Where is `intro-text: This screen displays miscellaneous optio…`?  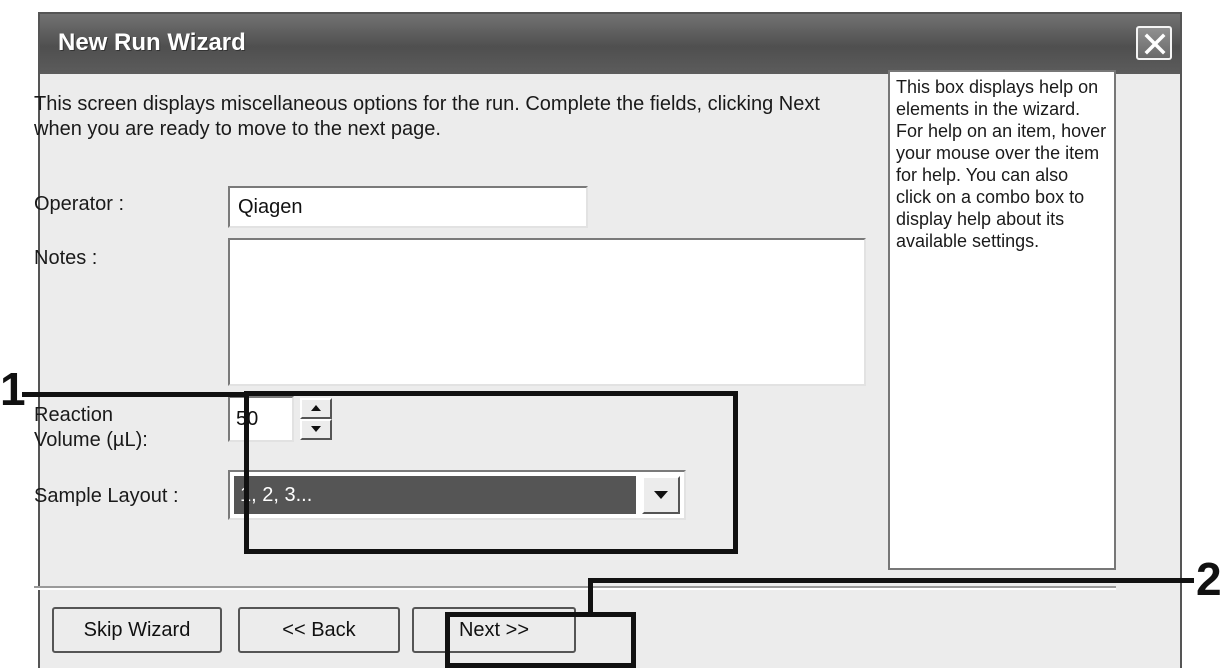 intro-text: This screen displays miscellaneous optio… is located at coordinates (427, 116).